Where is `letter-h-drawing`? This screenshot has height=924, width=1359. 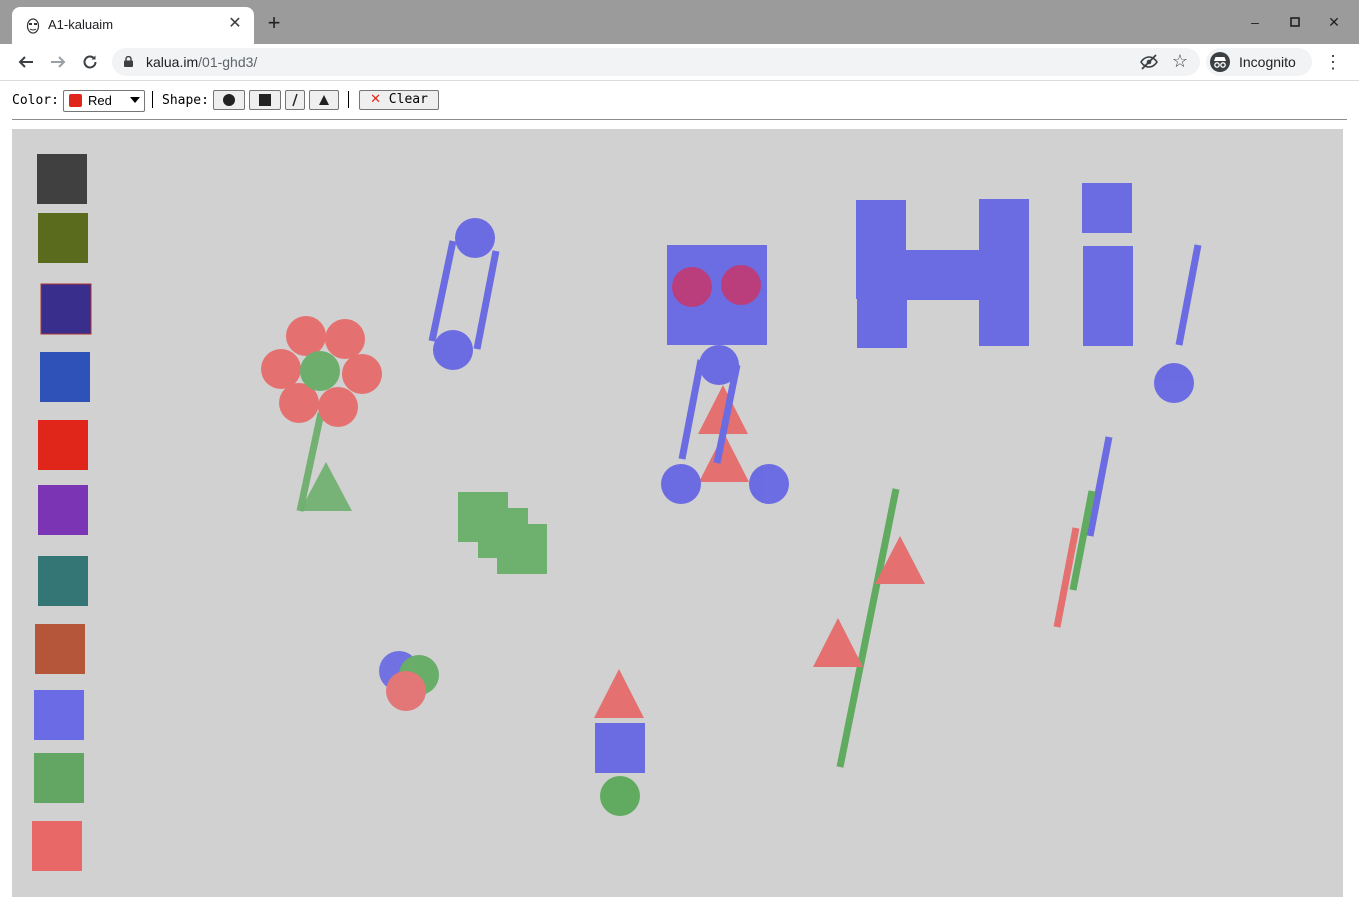
letter-h-drawing is located at coordinates (942, 273).